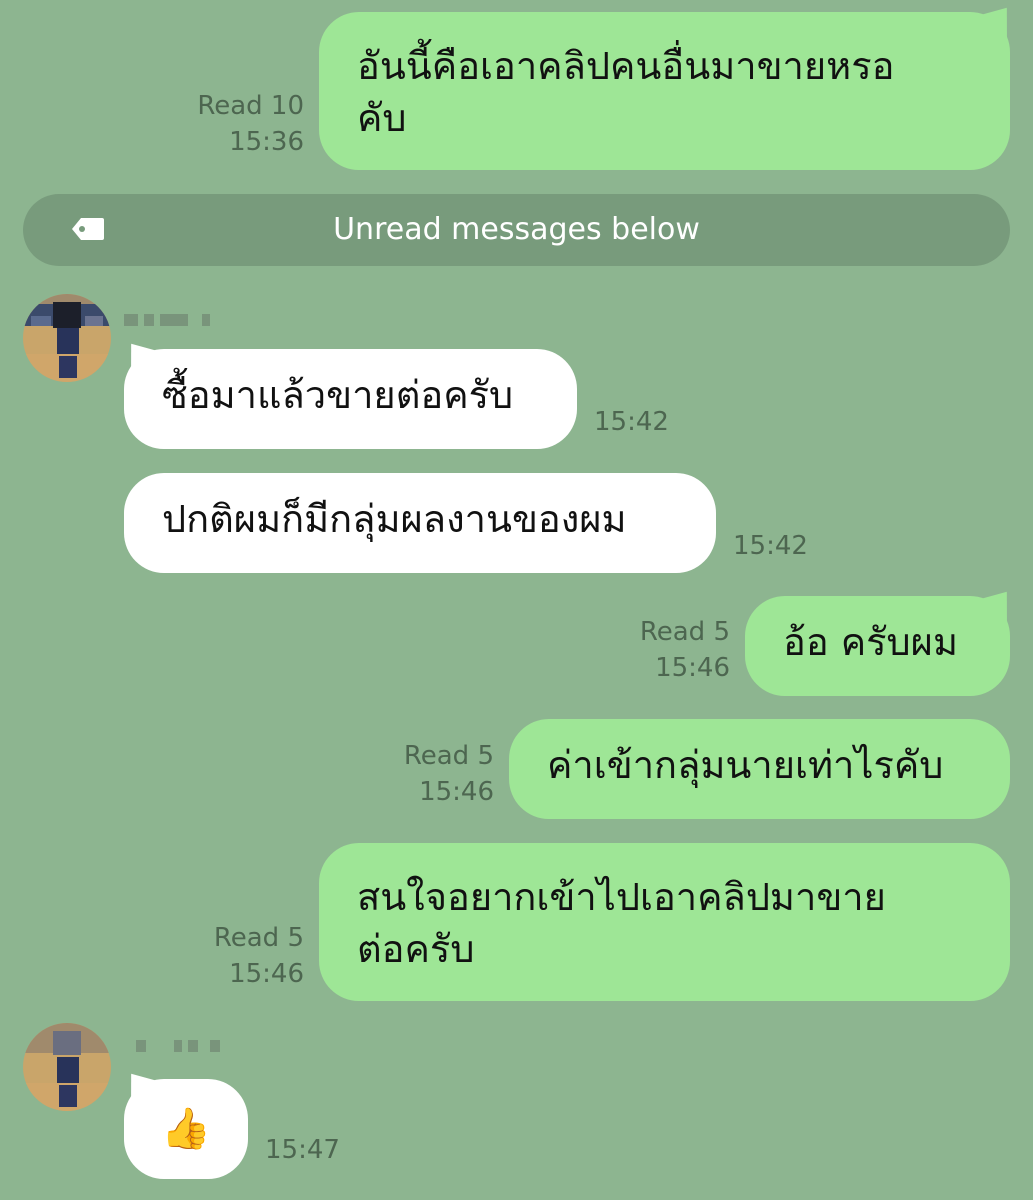  I want to click on message-time: 15:36, so click(266, 142).